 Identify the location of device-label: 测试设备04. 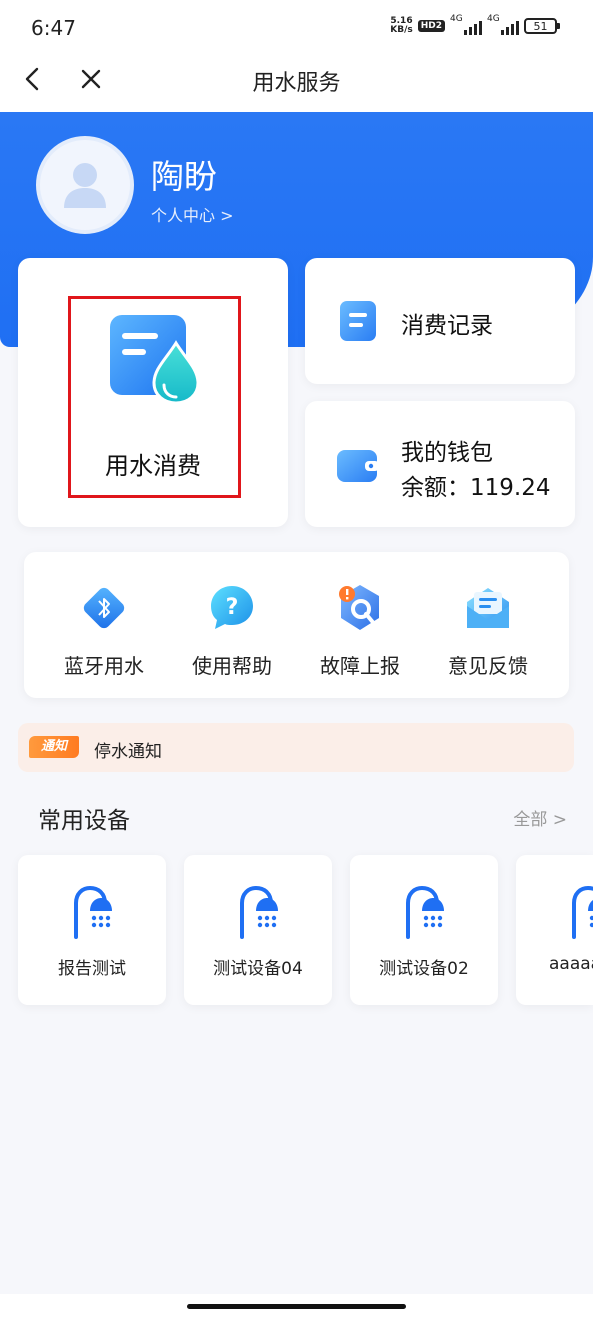
(258, 969).